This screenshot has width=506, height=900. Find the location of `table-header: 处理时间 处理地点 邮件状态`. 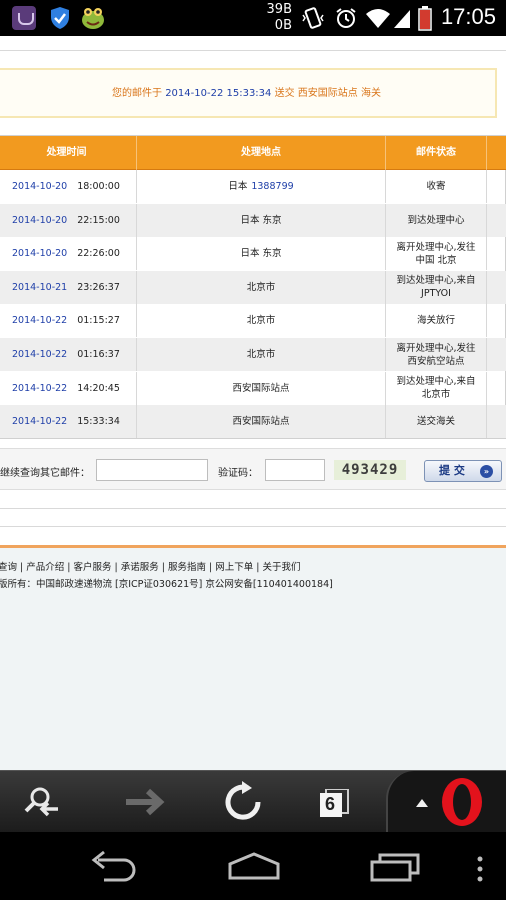

table-header: 处理时间 处理地点 邮件状态 is located at coordinates (253, 153).